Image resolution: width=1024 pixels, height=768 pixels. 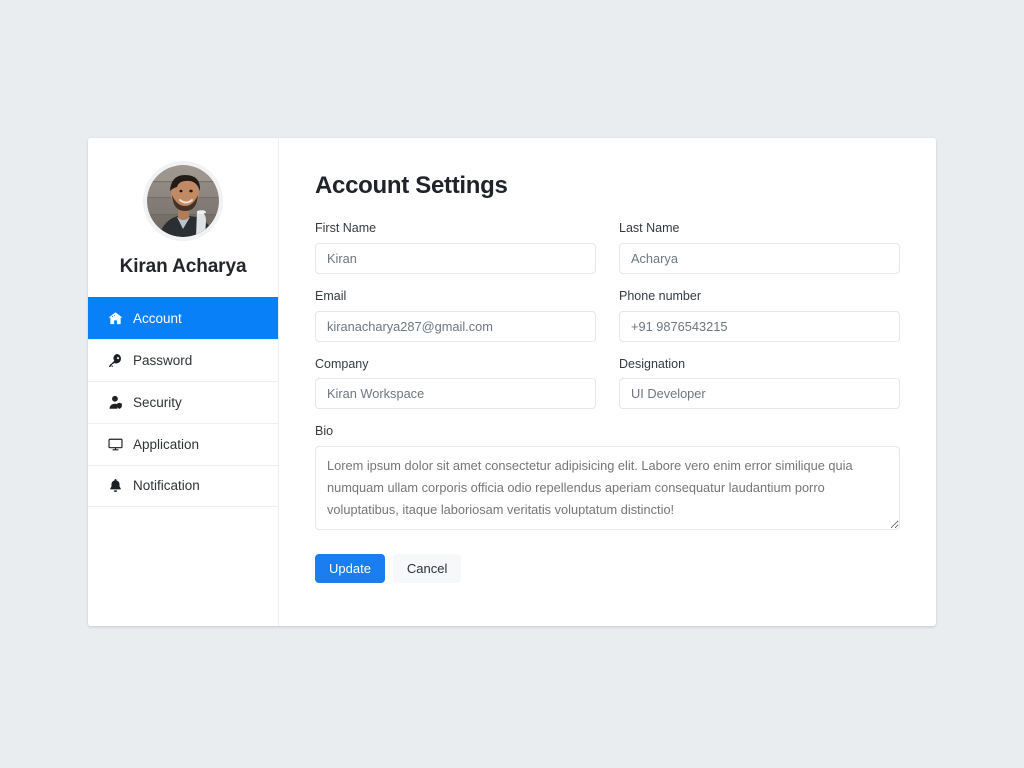 I want to click on email-label: Email, so click(x=331, y=295).